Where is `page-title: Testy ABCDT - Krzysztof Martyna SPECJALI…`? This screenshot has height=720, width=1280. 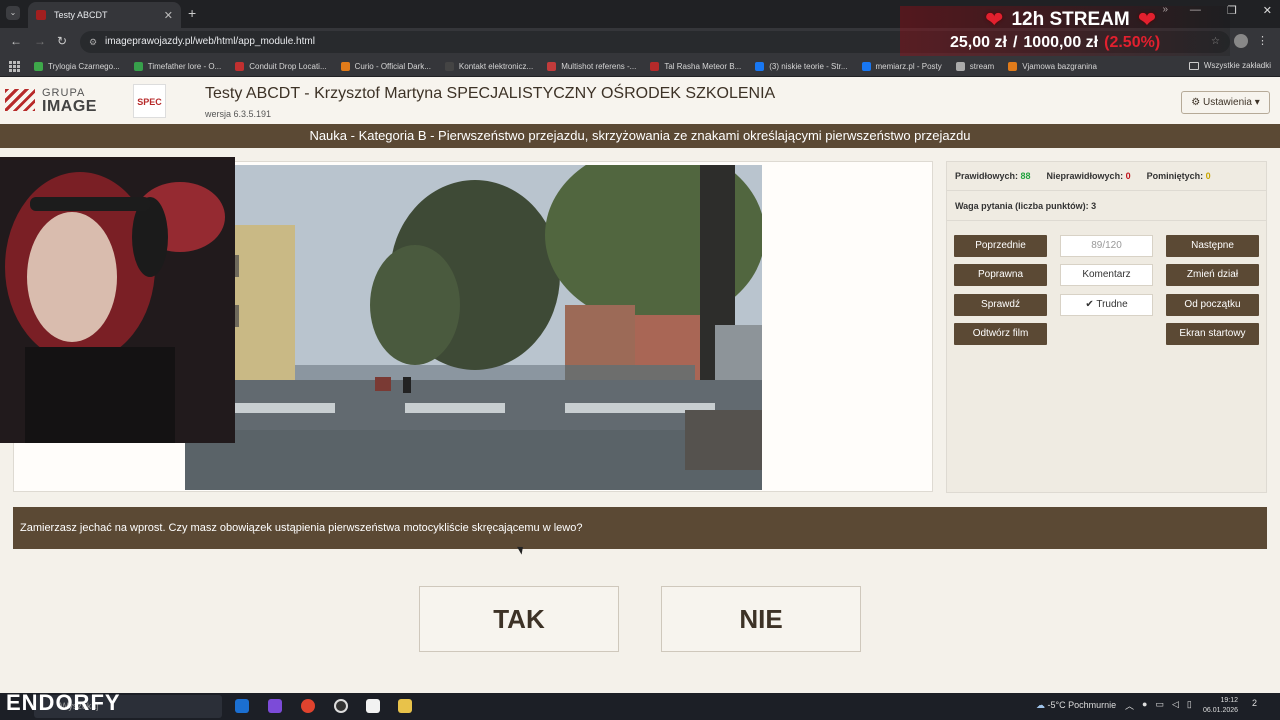 page-title: Testy ABCDT - Krzysztof Martyna SPECJALI… is located at coordinates (490, 93).